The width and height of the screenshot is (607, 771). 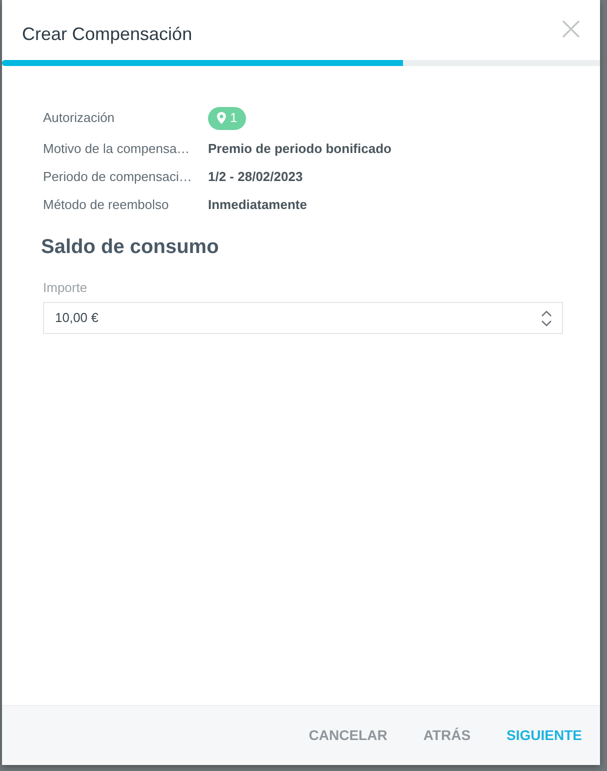 I want to click on amount-value: 10,00 €, so click(x=76, y=318).